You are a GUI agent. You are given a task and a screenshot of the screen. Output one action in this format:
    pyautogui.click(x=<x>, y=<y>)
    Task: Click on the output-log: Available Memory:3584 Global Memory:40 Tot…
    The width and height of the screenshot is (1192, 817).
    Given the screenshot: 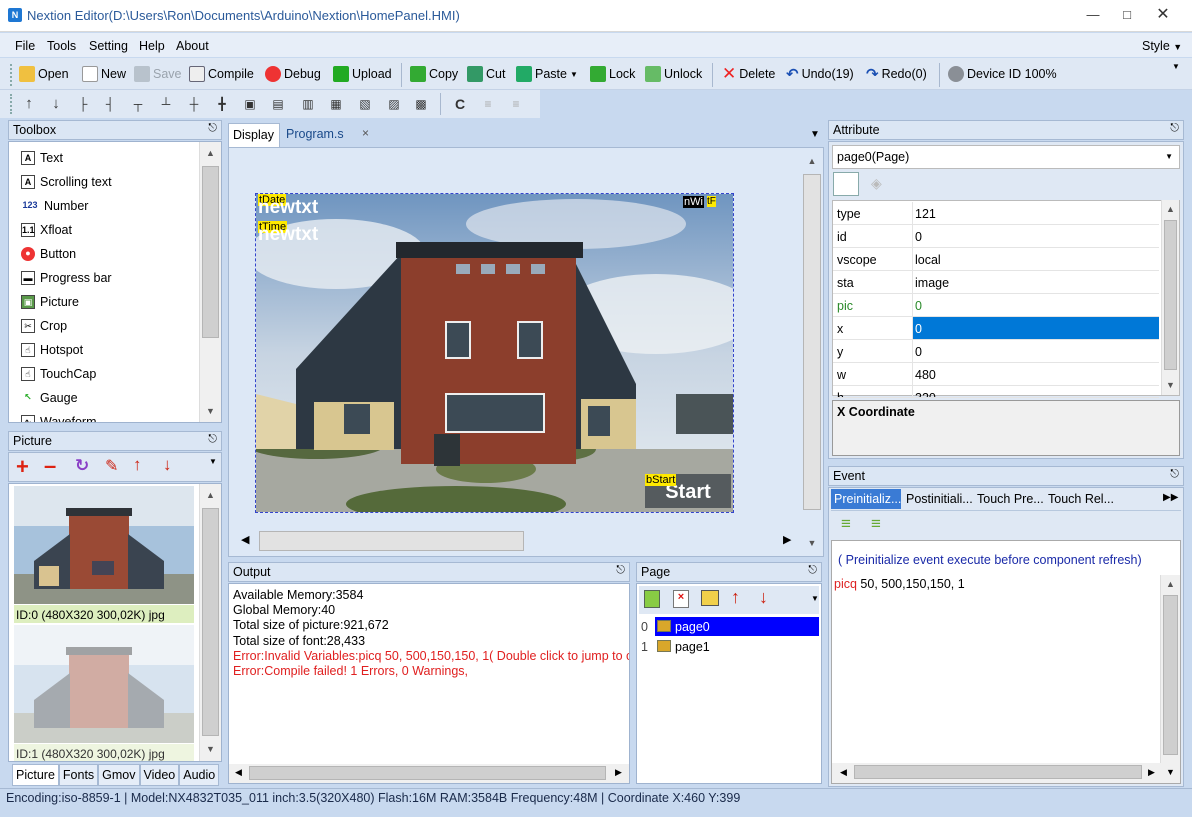 What is the action you would take?
    pyautogui.click(x=430, y=633)
    